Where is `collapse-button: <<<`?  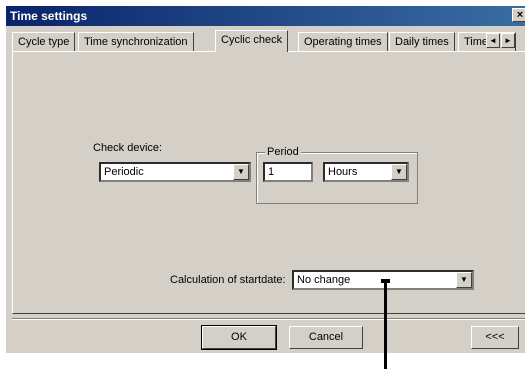
collapse-button: <<< is located at coordinates (495, 337).